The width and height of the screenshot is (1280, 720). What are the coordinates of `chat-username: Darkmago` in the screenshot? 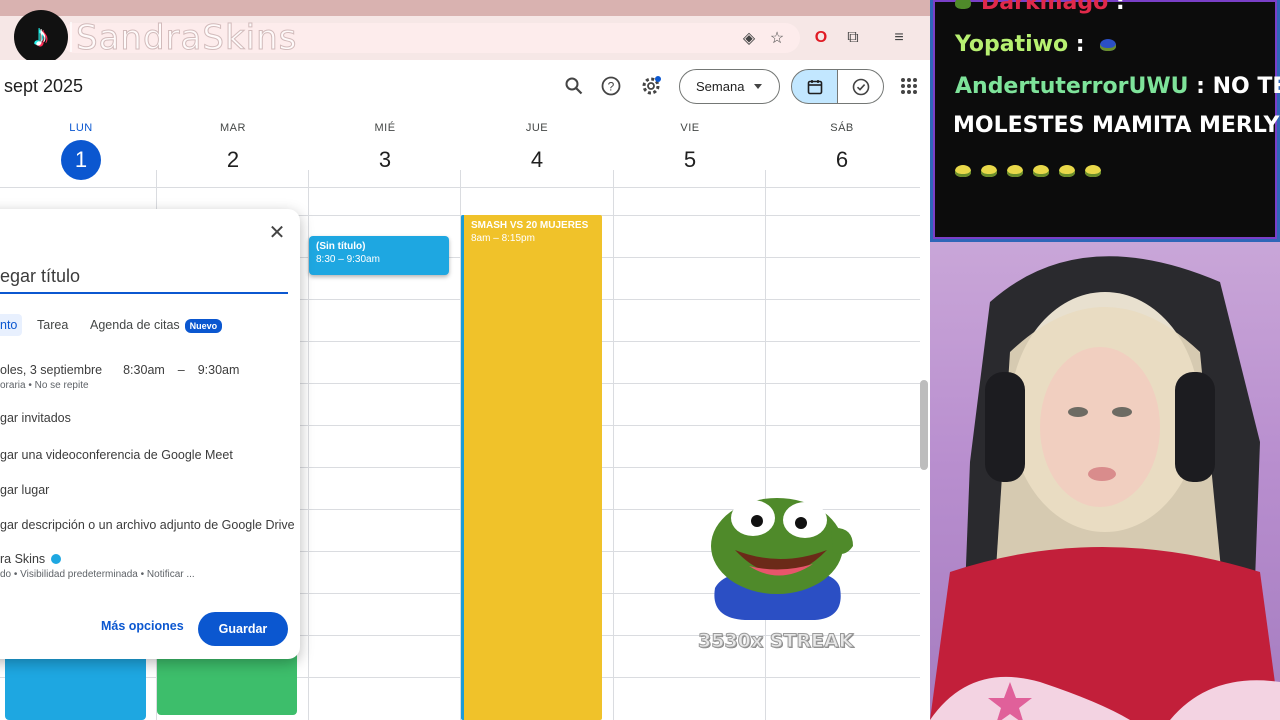 It's located at (1045, 7).